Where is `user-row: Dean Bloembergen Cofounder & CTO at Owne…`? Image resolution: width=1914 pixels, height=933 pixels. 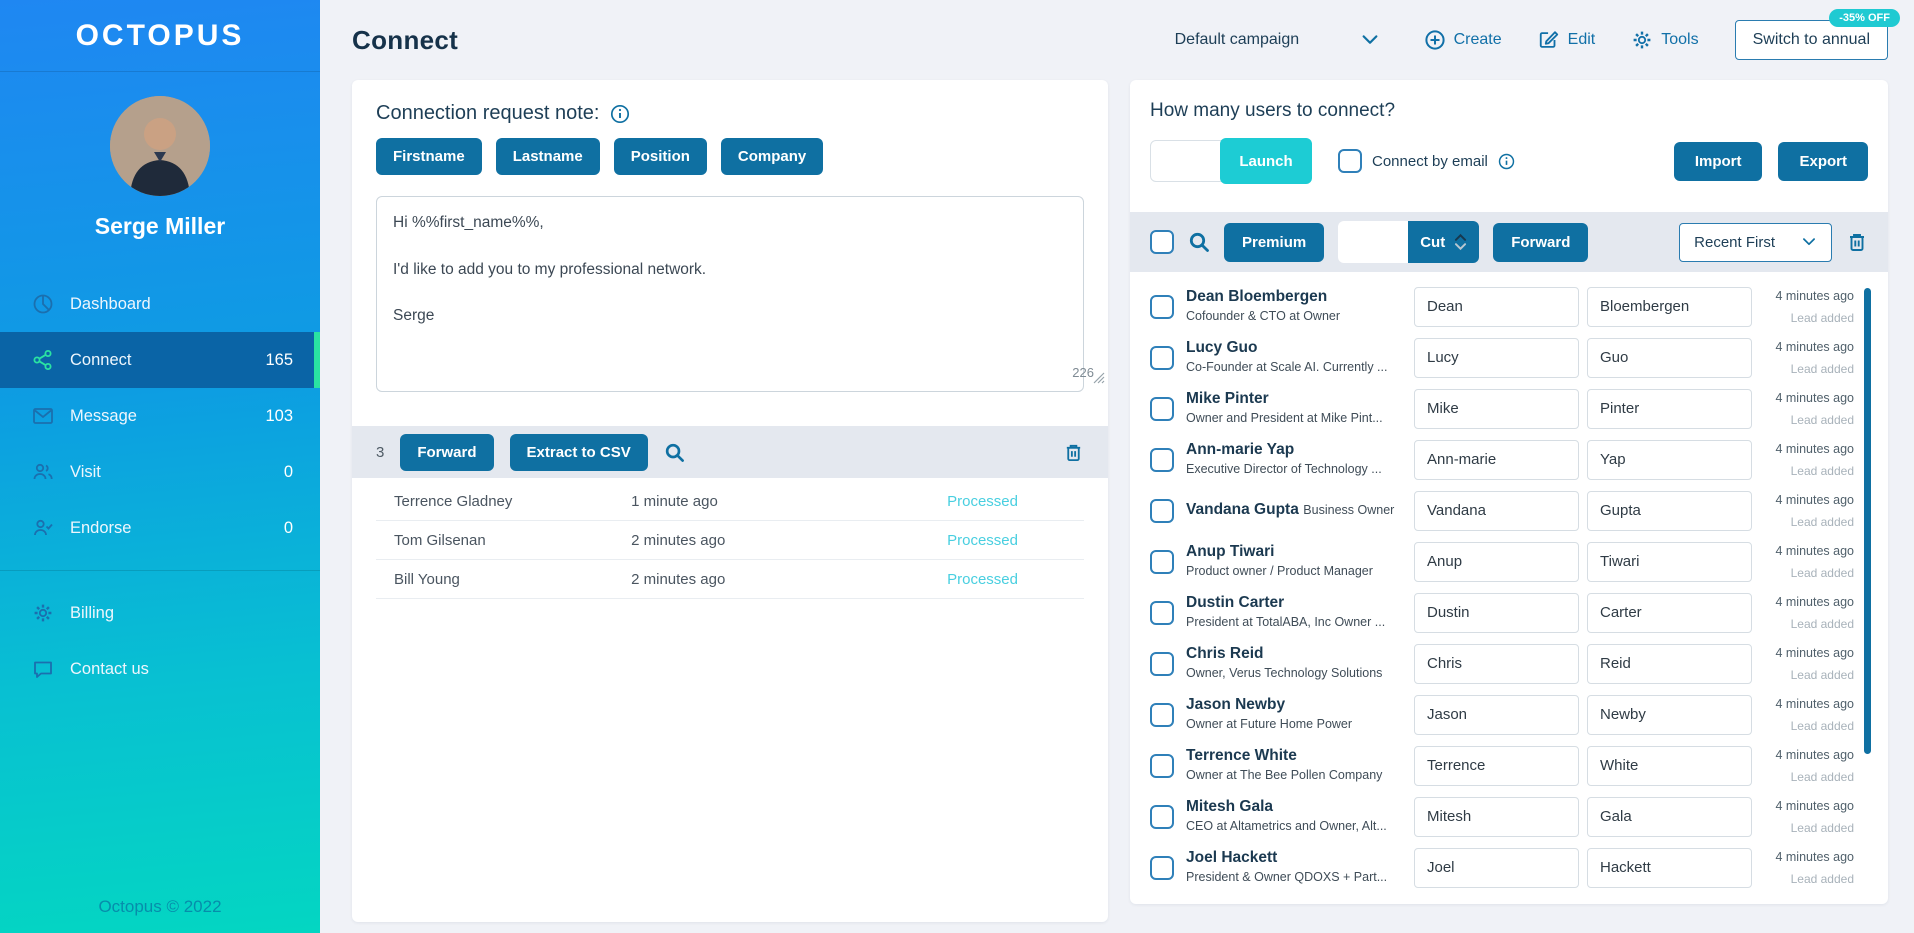
user-row: Dean Bloembergen Cofounder & CTO at Owne… is located at coordinates (1502, 306).